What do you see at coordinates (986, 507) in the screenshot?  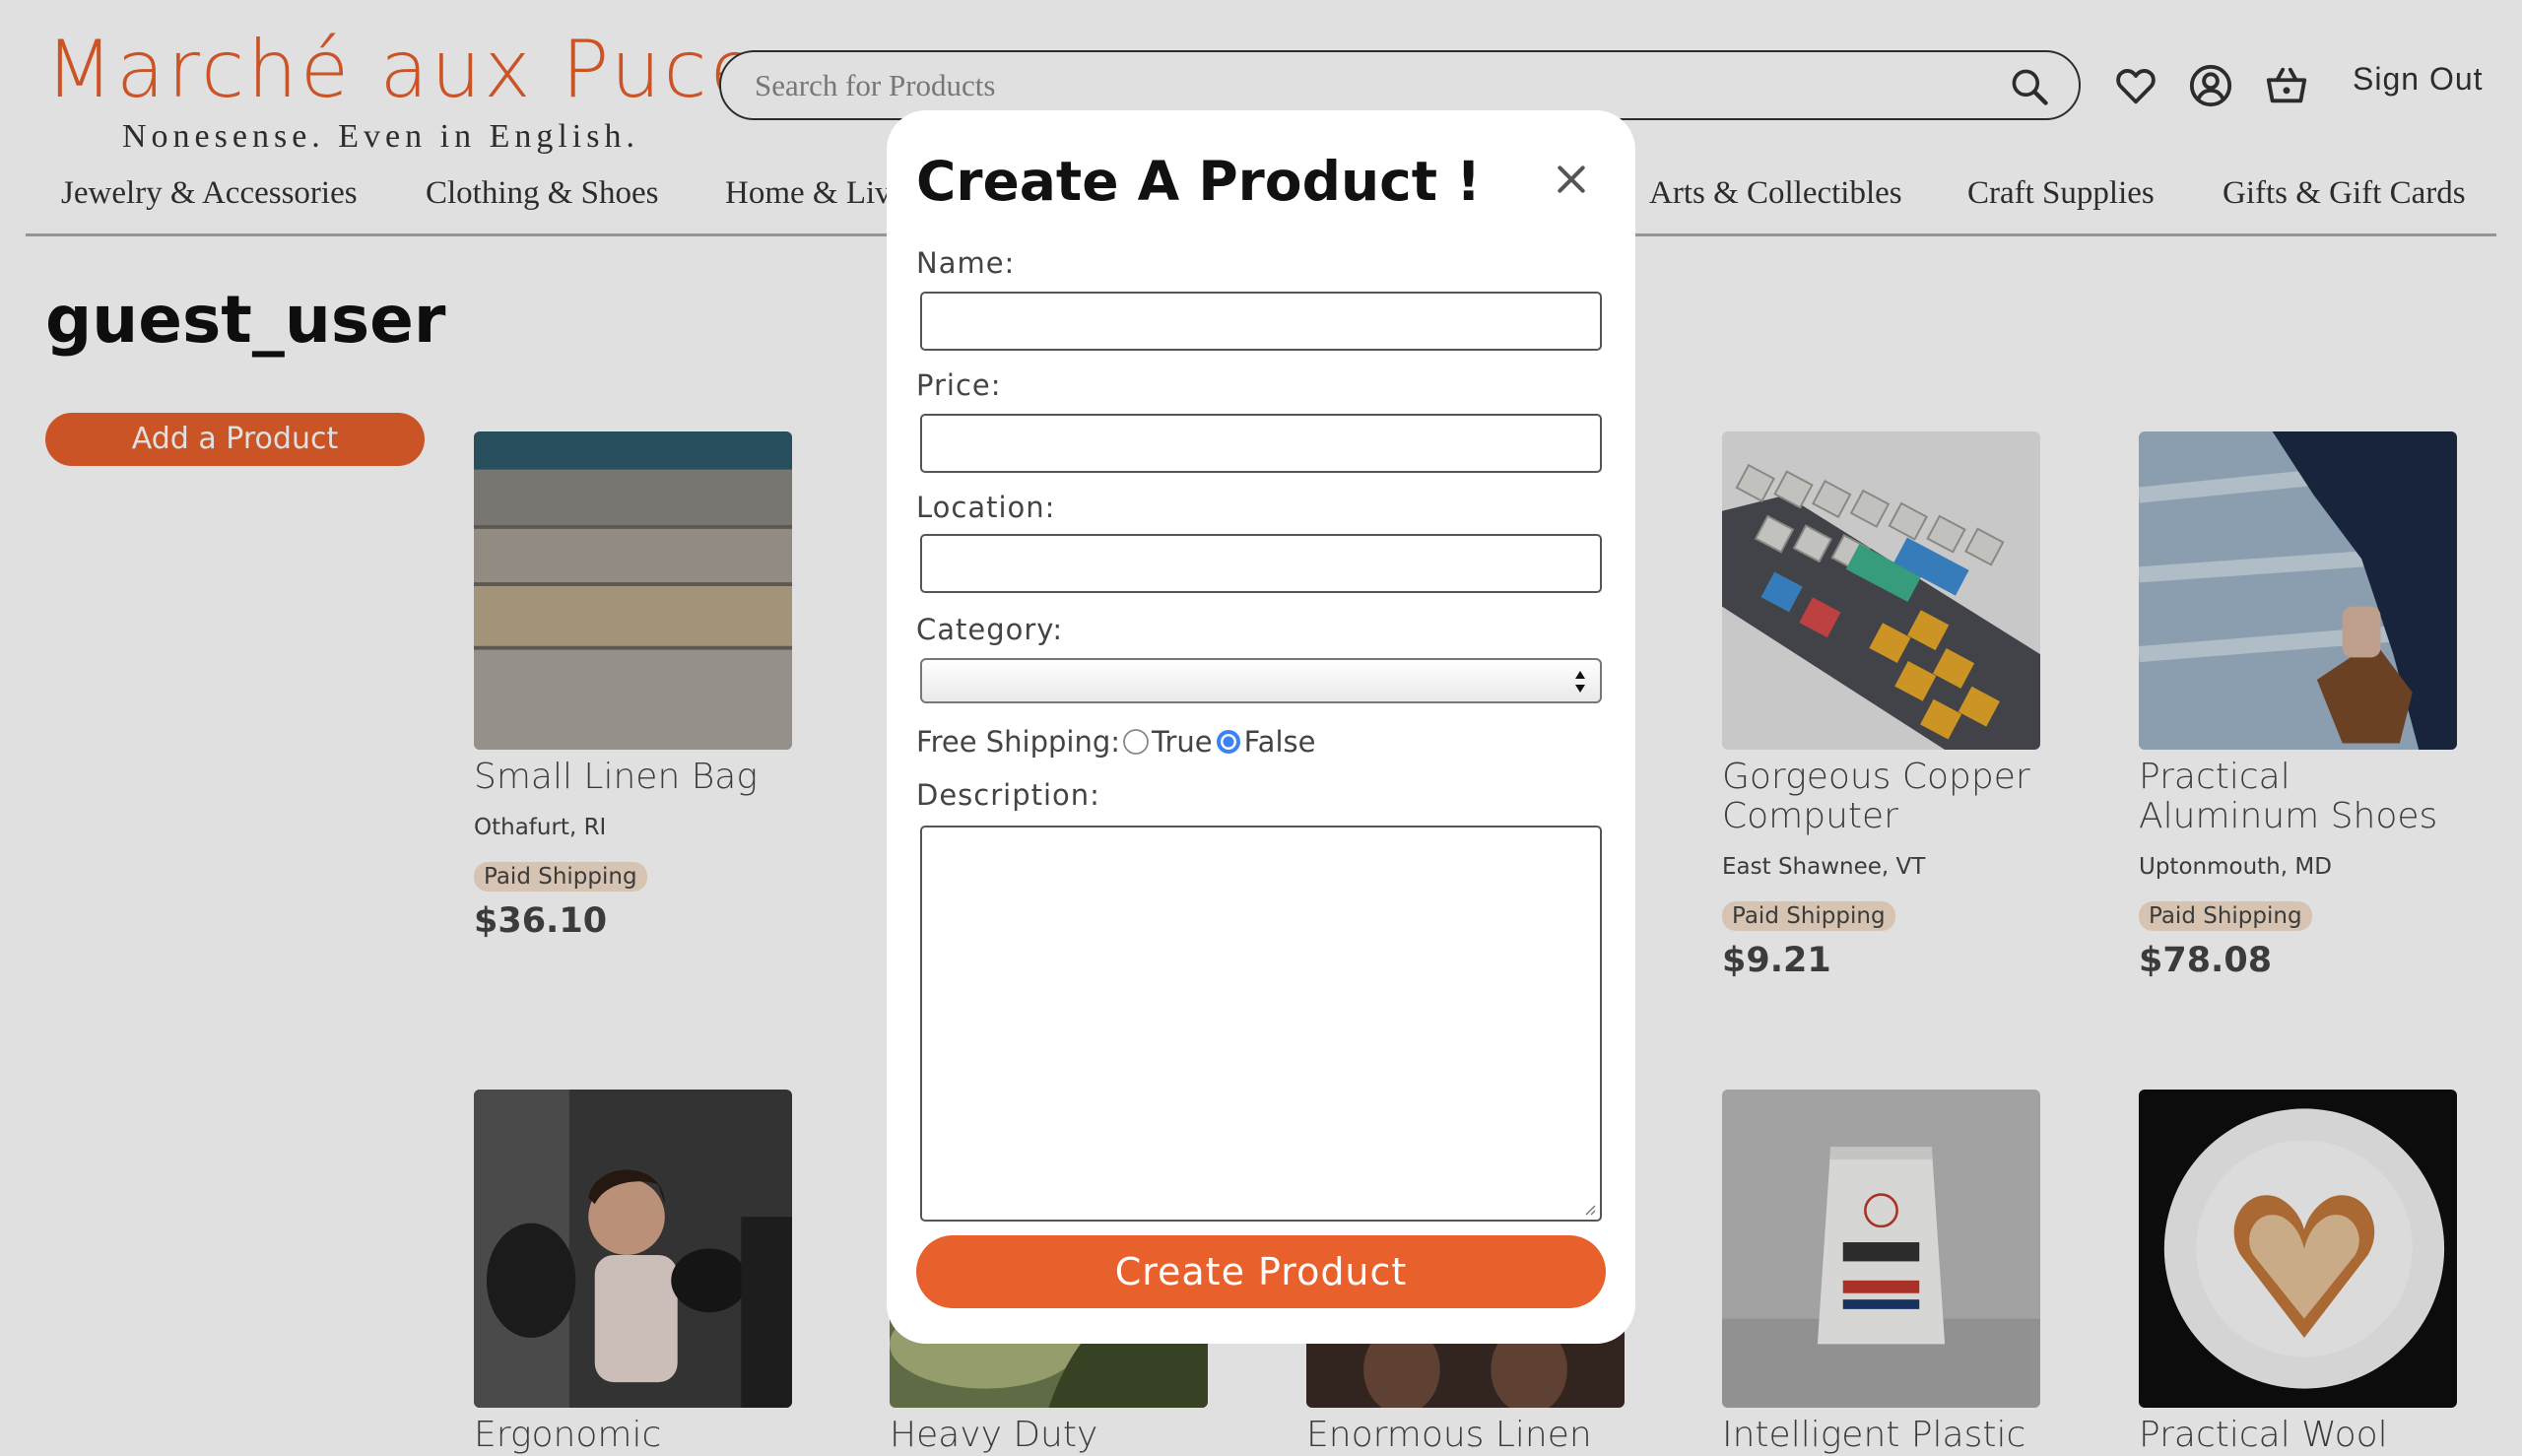 I see `location-label: Location:` at bounding box center [986, 507].